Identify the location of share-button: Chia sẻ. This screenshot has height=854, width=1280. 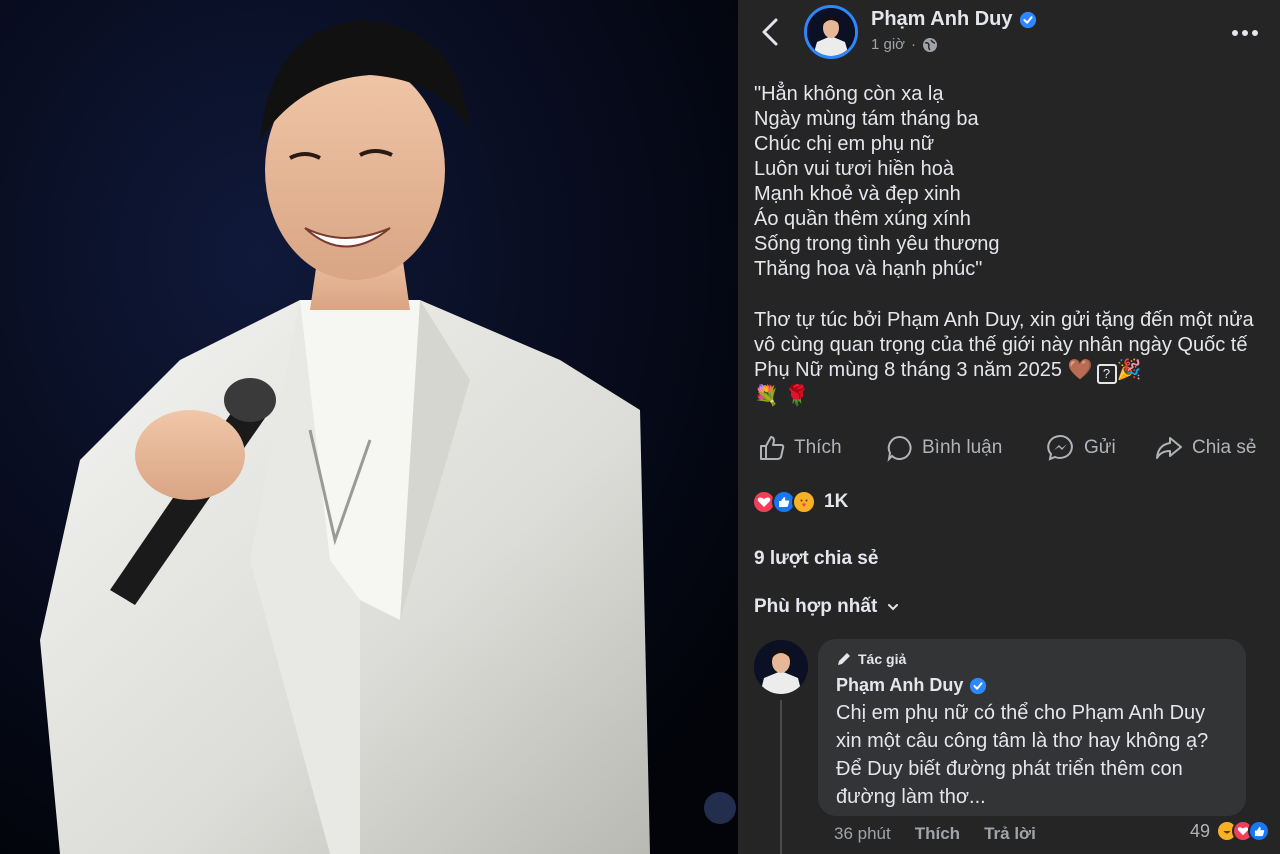
(1205, 448).